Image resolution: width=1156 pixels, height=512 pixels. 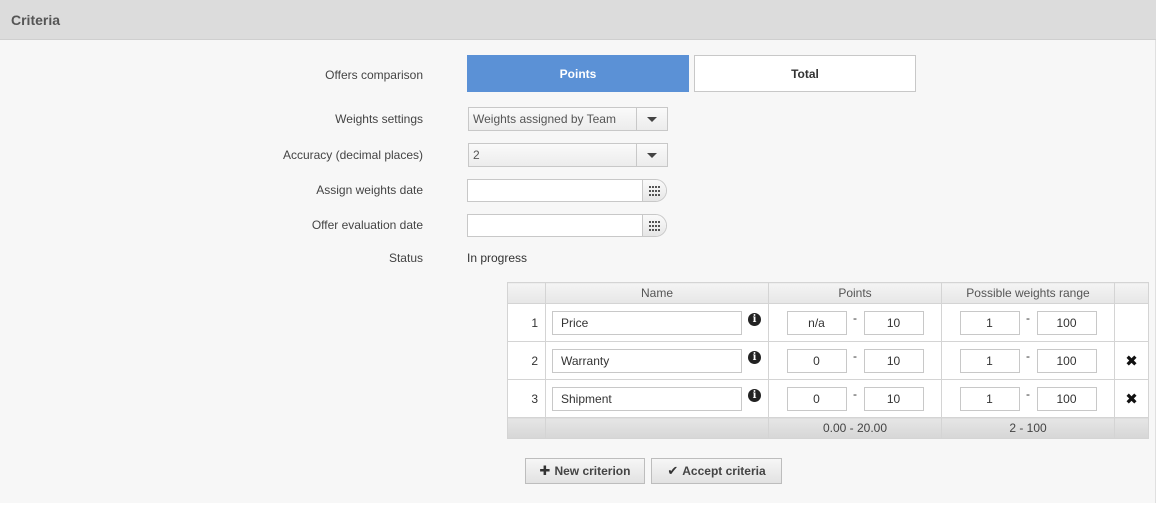 What do you see at coordinates (657, 428) in the screenshot?
I see `footer-name` at bounding box center [657, 428].